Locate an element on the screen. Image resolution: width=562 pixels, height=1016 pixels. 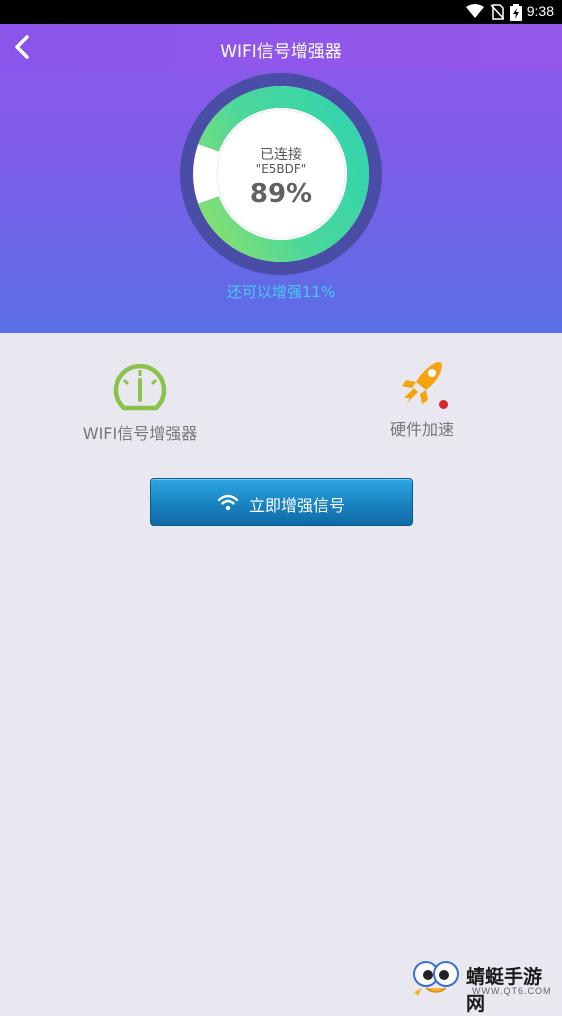
feature-hardware-acceleration: 硬件加速 is located at coordinates (422, 399).